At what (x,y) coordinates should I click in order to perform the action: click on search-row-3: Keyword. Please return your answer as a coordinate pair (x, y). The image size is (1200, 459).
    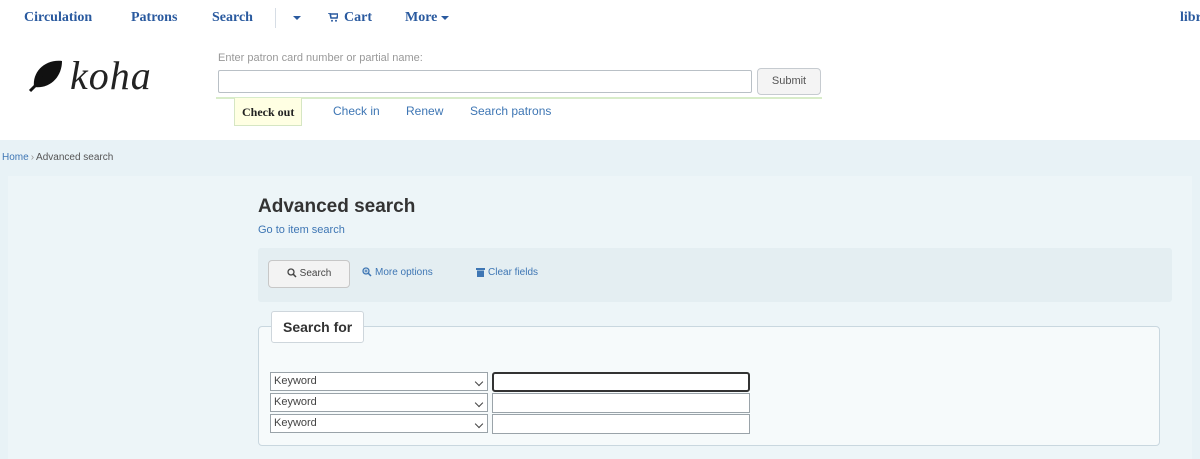
    Looking at the image, I should click on (510, 424).